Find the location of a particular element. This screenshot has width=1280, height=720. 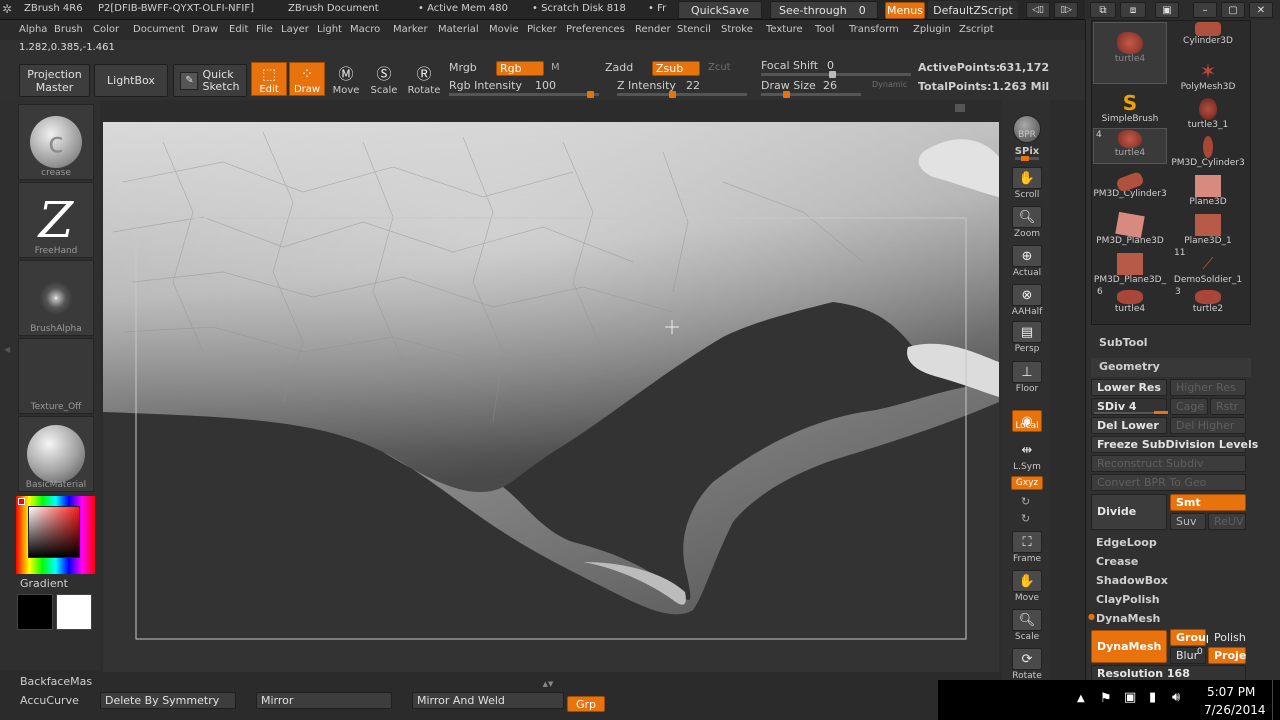

zoom-button: 🔍︎ Zoom is located at coordinates (1027, 221).